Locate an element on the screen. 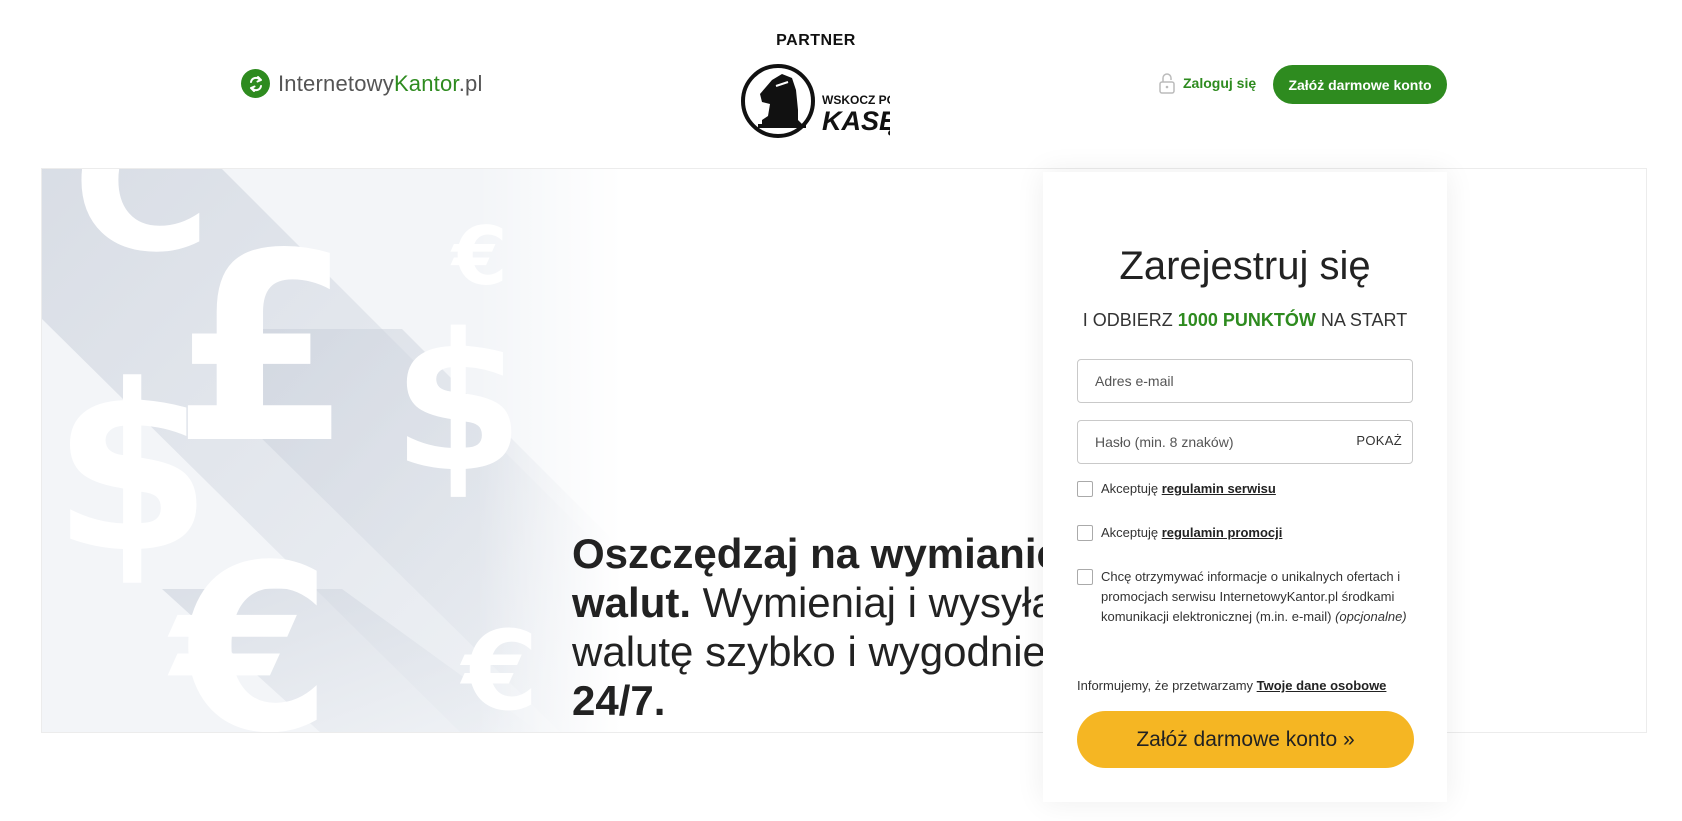 This screenshot has width=1682, height=821. promo-terms-link: regulamin promocji is located at coordinates (1222, 532).